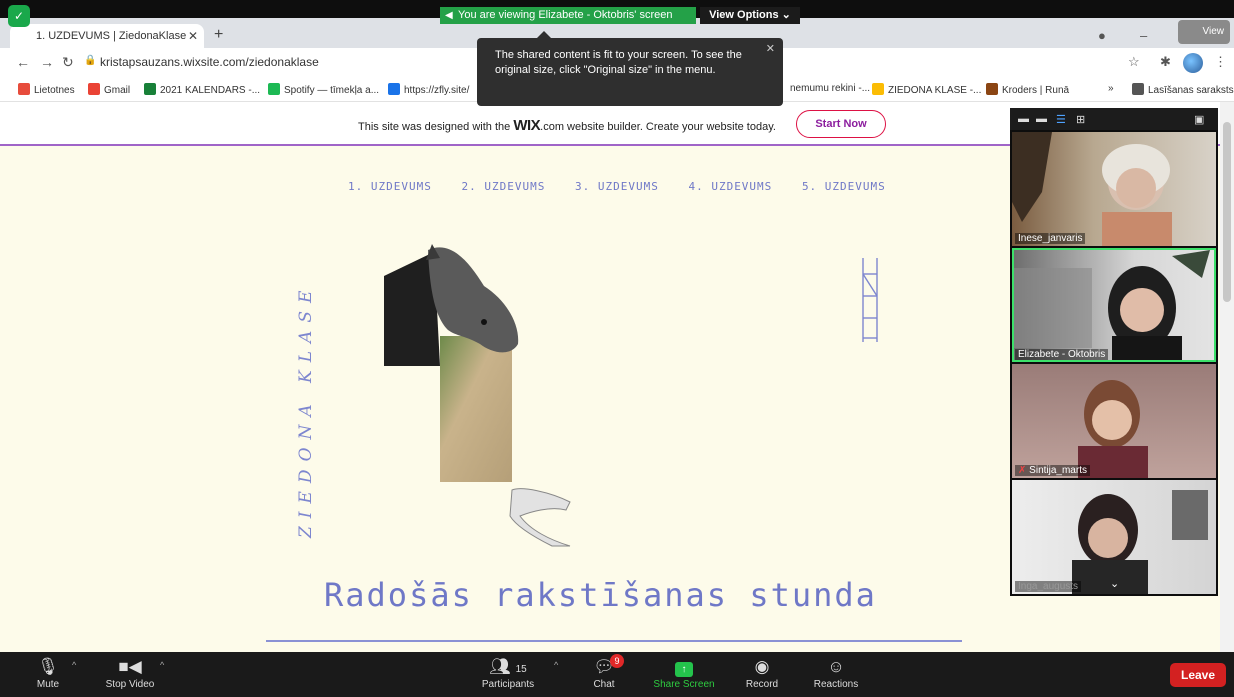  What do you see at coordinates (390, 186) in the screenshot?
I see `nav-item-uzdevums-1: 1. UZDEVUMS` at bounding box center [390, 186].